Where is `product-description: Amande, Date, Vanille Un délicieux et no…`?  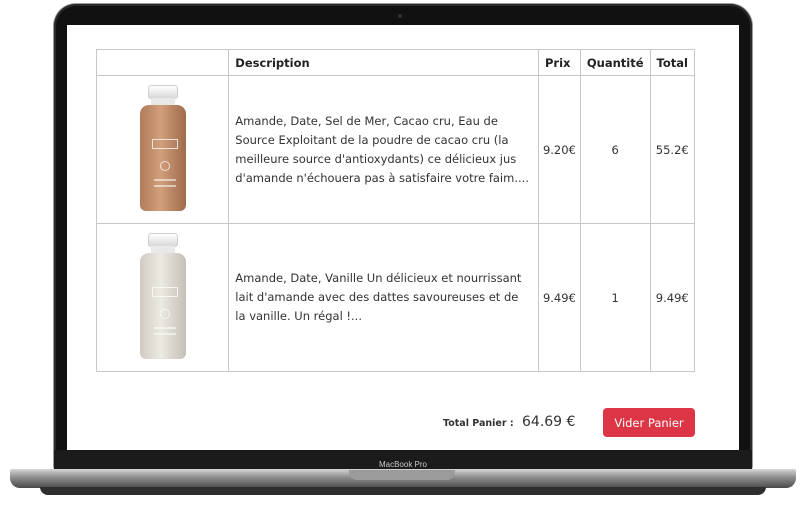
product-description: Amande, Date, Vanille Un délicieux et no… is located at coordinates (383, 297).